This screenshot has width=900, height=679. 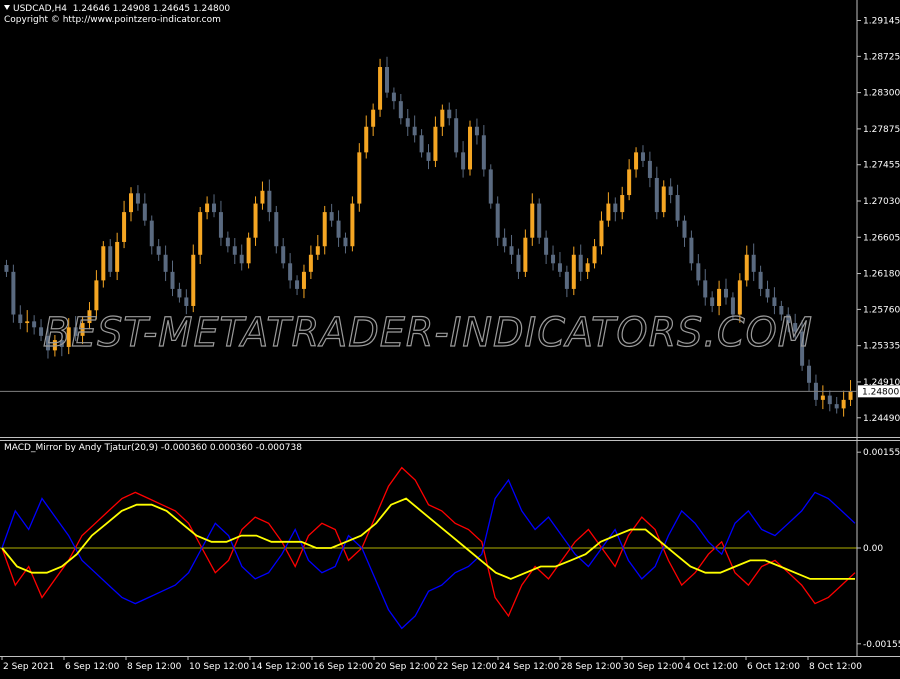 What do you see at coordinates (881, 238) in the screenshot?
I see `price-tick-label: 1.26605` at bounding box center [881, 238].